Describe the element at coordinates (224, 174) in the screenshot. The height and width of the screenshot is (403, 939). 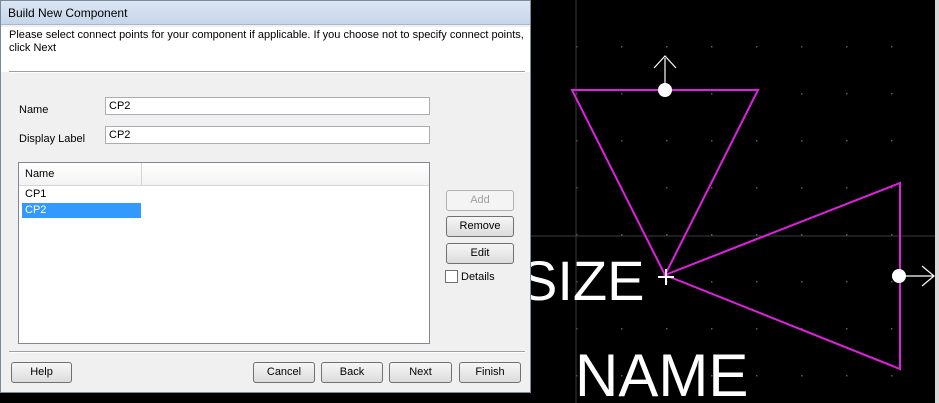
I see `list-header: Name` at that location.